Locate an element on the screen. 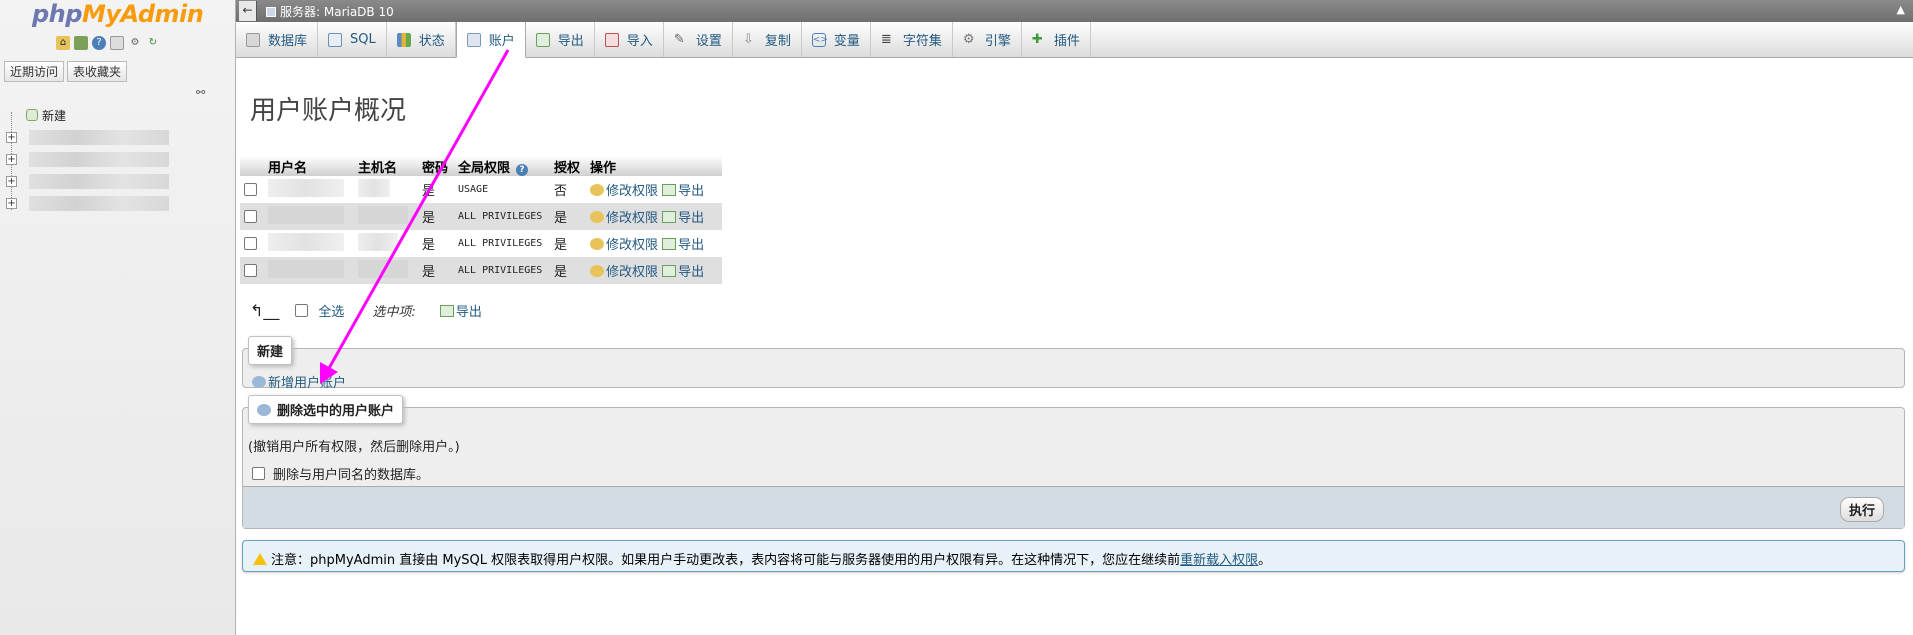 The height and width of the screenshot is (635, 1913). checkbox-header is located at coordinates (252, 166).